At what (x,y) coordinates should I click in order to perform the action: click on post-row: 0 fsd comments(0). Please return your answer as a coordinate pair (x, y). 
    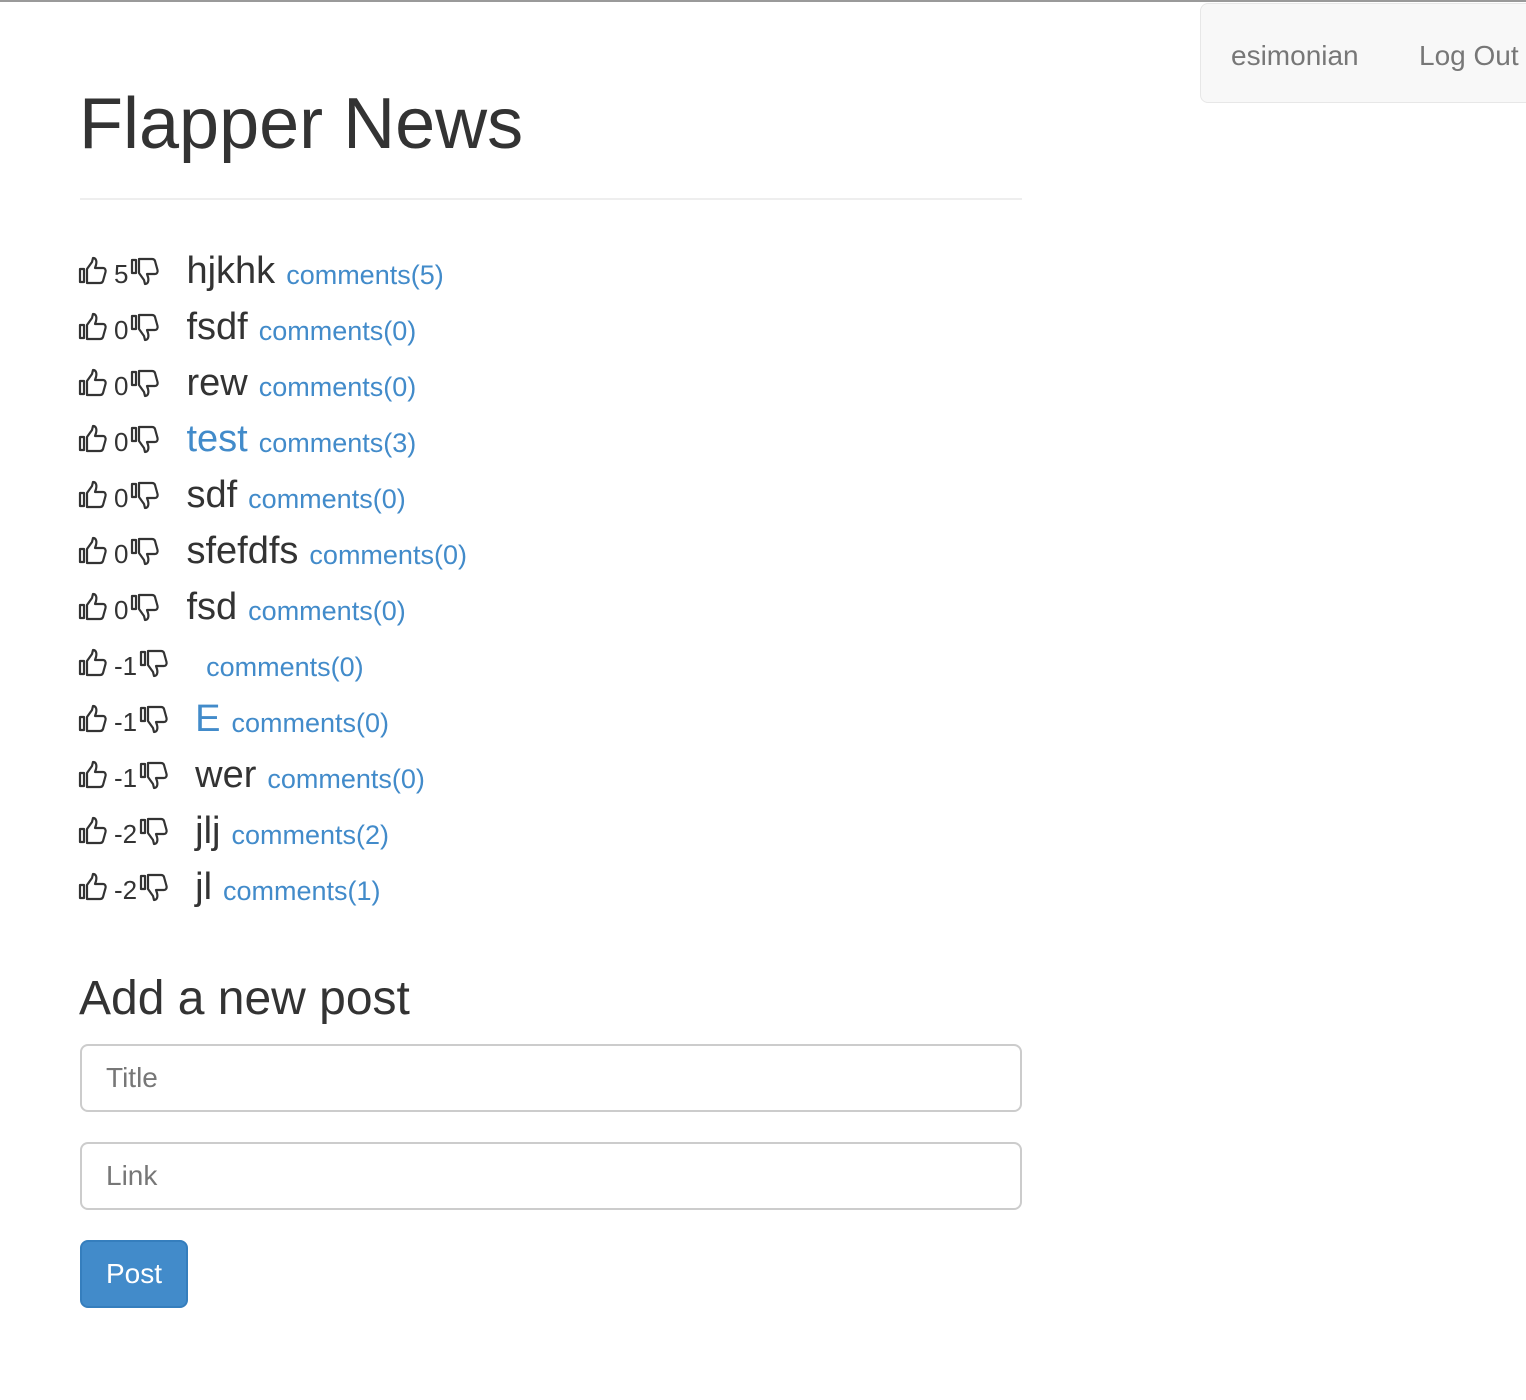
    Looking at the image, I should click on (548, 607).